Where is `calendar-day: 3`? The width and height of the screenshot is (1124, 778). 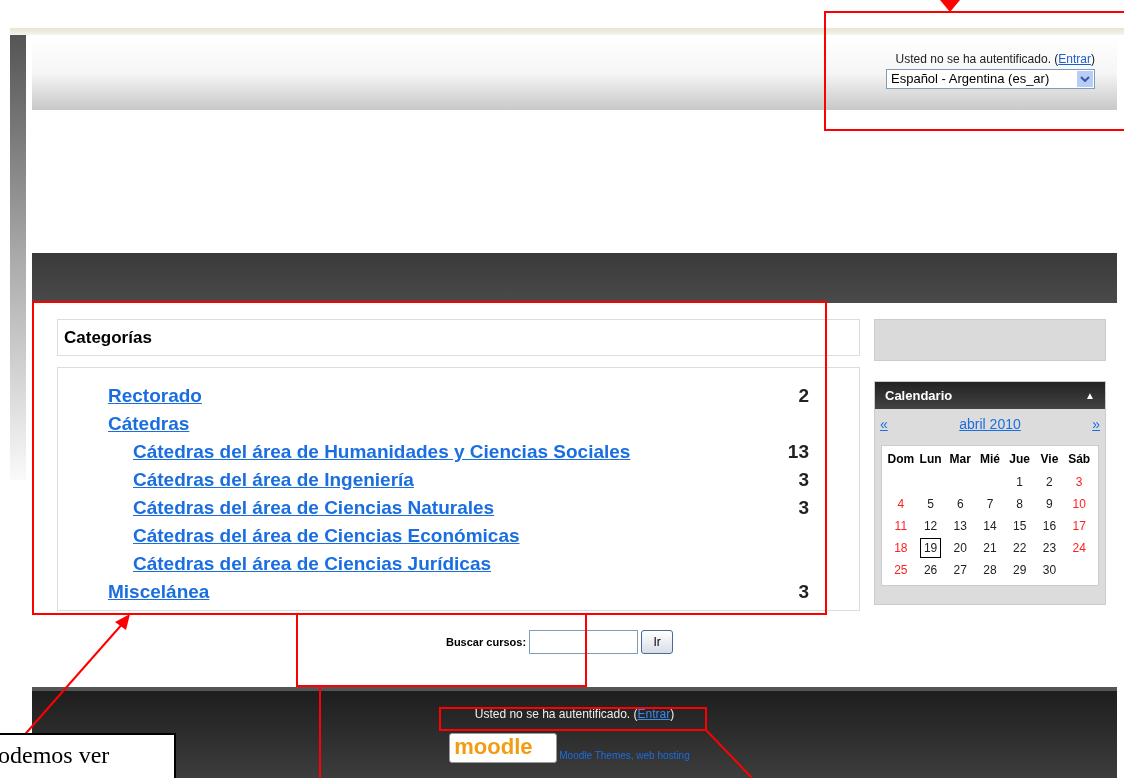 calendar-day: 3 is located at coordinates (1079, 482).